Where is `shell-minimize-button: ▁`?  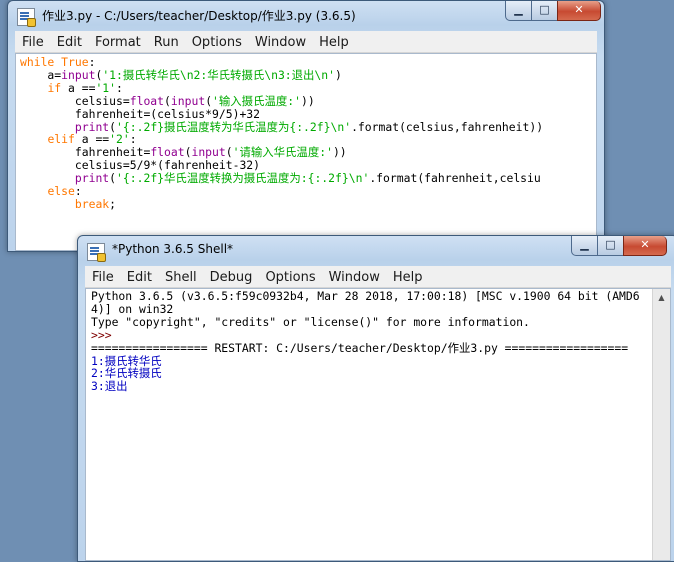 shell-minimize-button: ▁ is located at coordinates (584, 246).